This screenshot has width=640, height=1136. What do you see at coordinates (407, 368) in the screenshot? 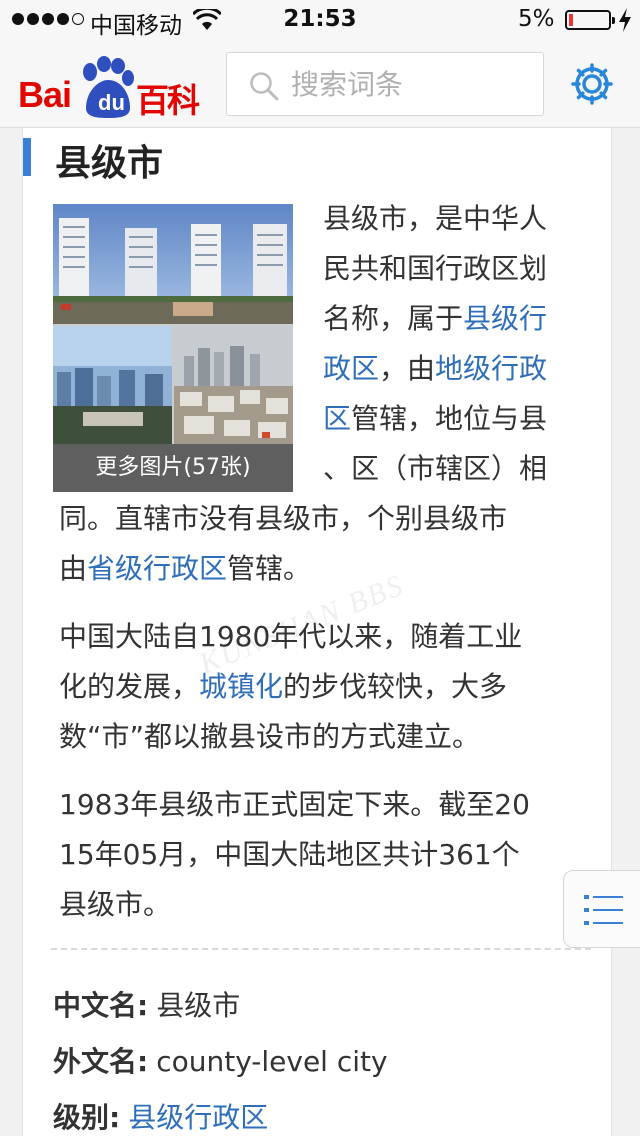
I see `text-segment: ，由` at bounding box center [407, 368].